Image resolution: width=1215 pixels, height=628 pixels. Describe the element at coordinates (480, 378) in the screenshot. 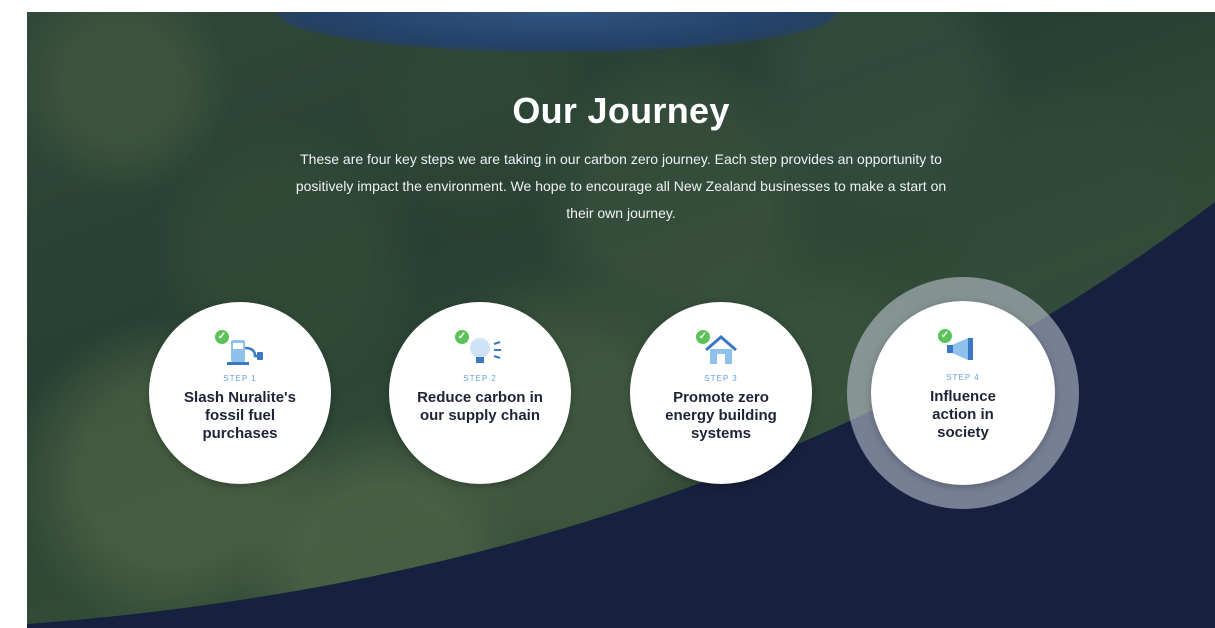

I see `step-label: STEP 2` at that location.